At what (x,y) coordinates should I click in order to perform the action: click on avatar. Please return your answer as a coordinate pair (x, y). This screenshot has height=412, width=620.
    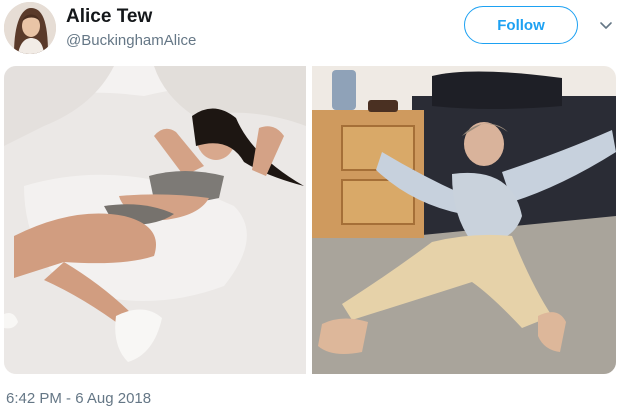
    Looking at the image, I should click on (30, 28).